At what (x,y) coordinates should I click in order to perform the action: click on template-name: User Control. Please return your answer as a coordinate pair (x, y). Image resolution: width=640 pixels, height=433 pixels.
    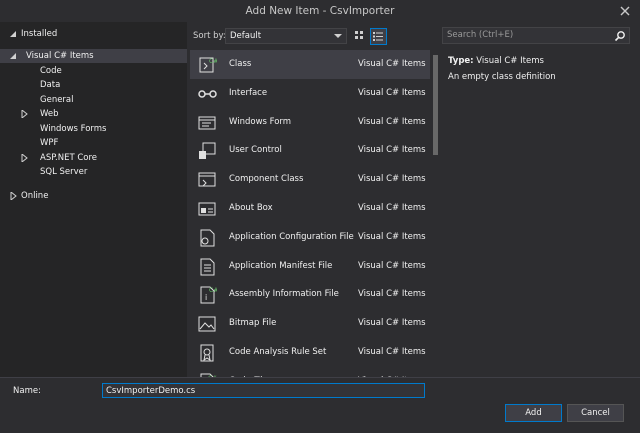
    Looking at the image, I should click on (255, 150).